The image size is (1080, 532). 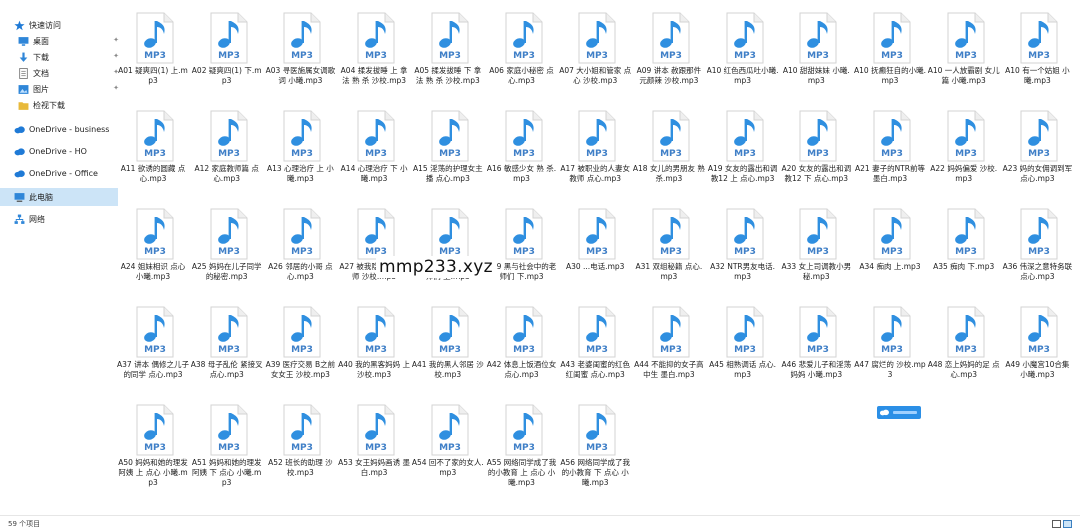 I want to click on nav-item-7: OneDrive - HO, so click(x=59, y=151).